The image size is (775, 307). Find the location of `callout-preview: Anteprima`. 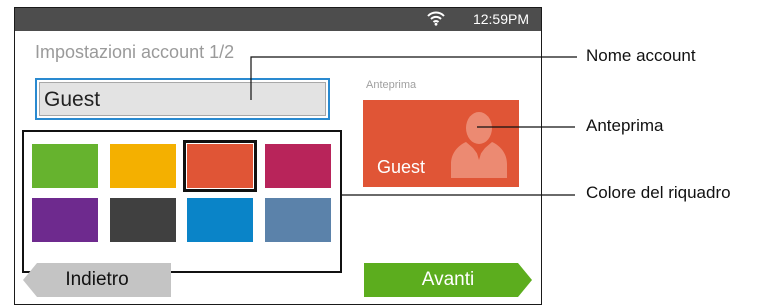

callout-preview: Anteprima is located at coordinates (625, 125).